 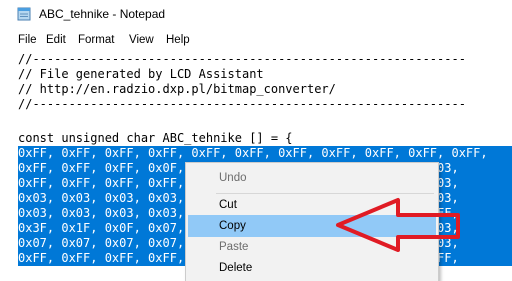 What do you see at coordinates (234, 247) in the screenshot?
I see `context-paste-label: Paste` at bounding box center [234, 247].